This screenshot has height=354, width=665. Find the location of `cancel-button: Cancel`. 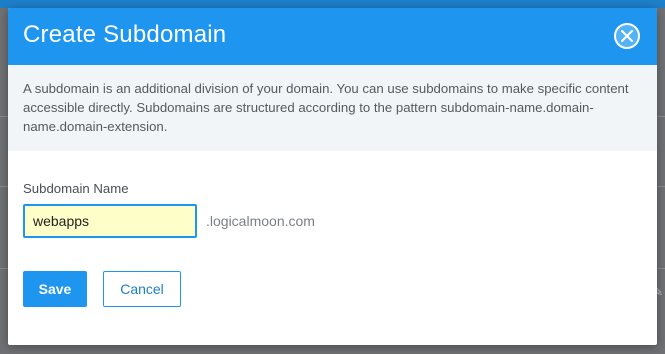

cancel-button: Cancel is located at coordinates (142, 289).